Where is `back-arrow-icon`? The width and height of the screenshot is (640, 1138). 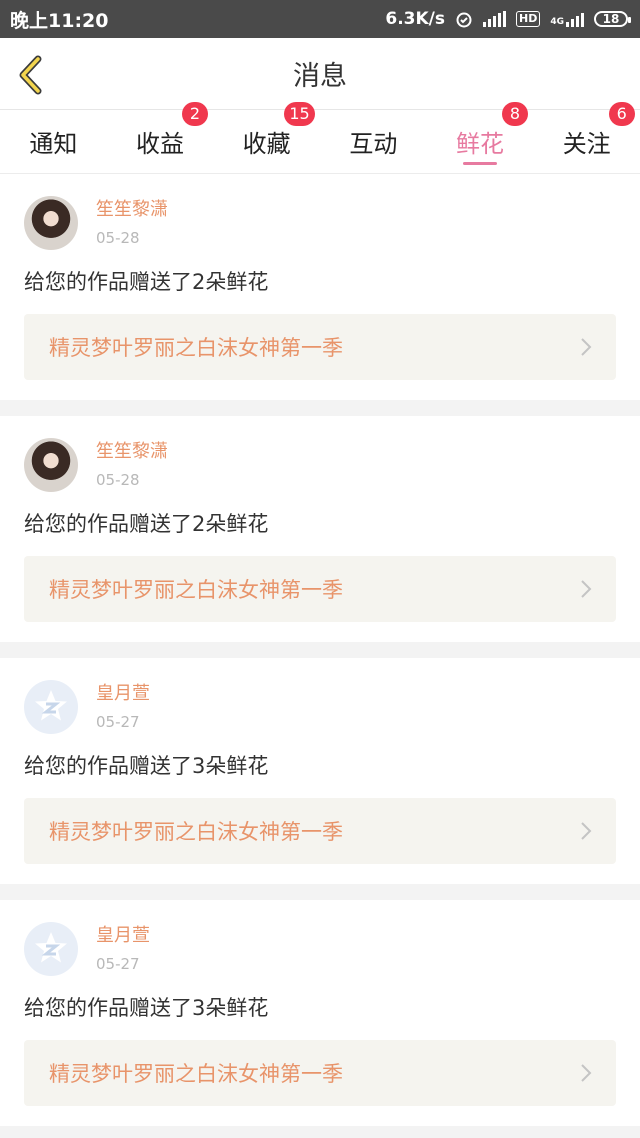
back-arrow-icon is located at coordinates (30, 75).